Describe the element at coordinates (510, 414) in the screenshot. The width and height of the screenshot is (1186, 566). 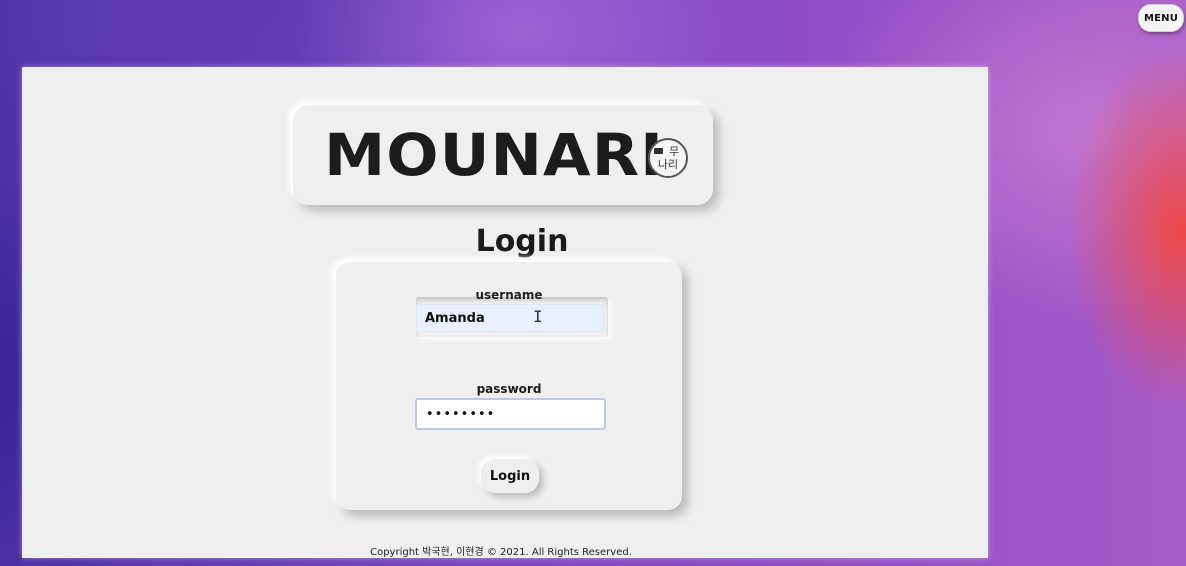
I see `password-input` at that location.